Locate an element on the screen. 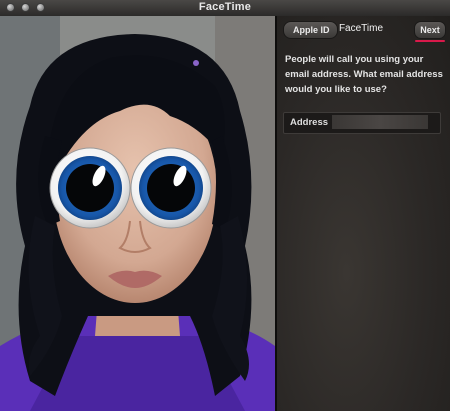 The image size is (450, 411). next-button: Next is located at coordinates (430, 30).